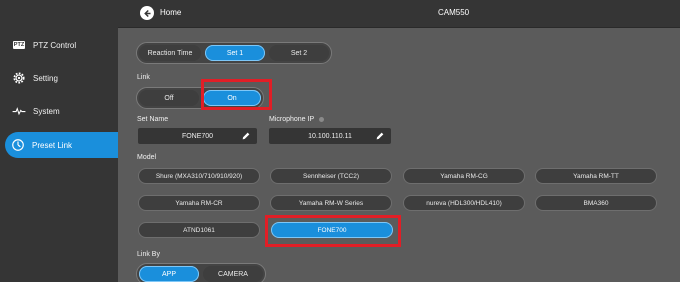 The image size is (680, 282). What do you see at coordinates (169, 274) in the screenshot?
I see `link-by-app-button: APP` at bounding box center [169, 274].